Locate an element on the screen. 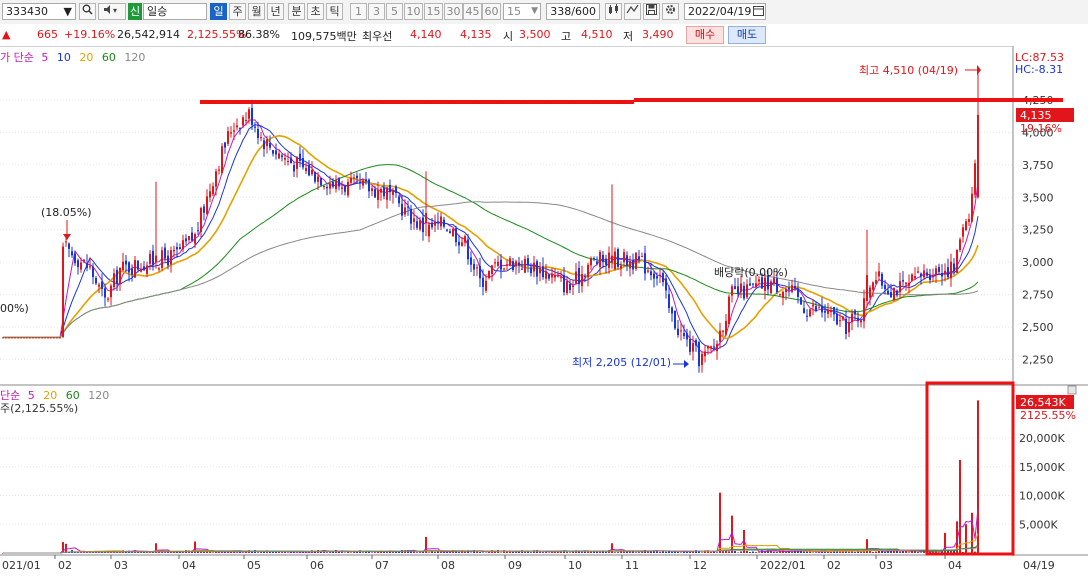  buy-button: 매수 is located at coordinates (705, 35).